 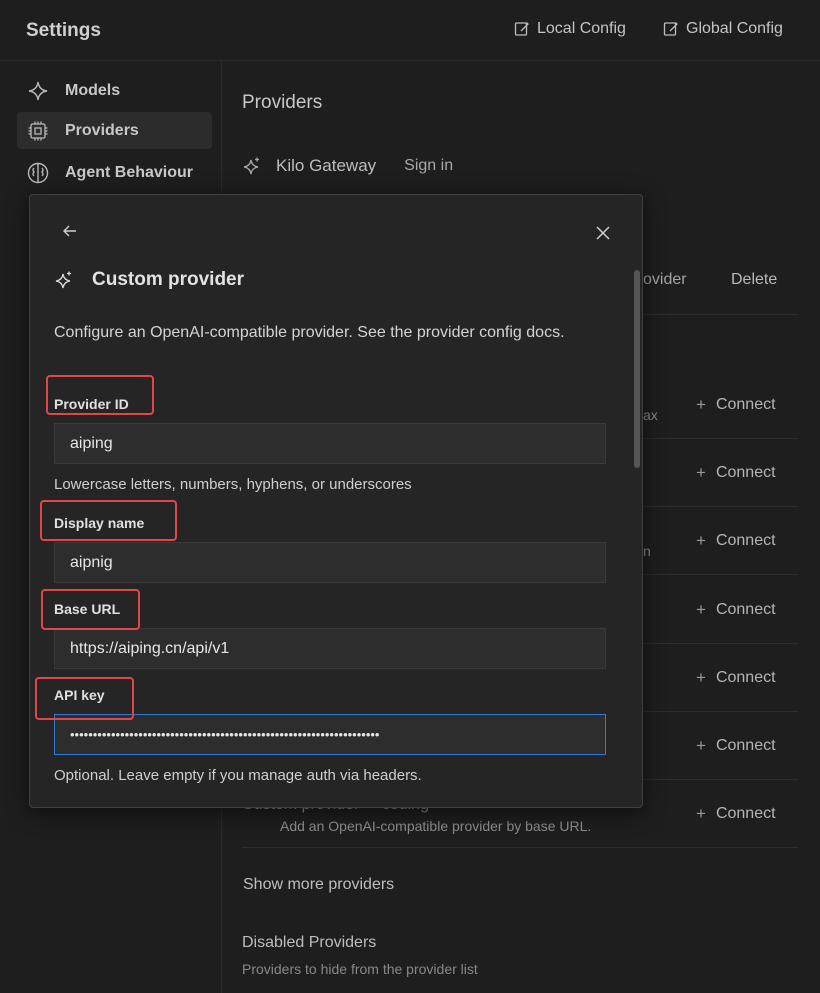 What do you see at coordinates (318, 885) in the screenshot?
I see `show-more-providers-link: Show more providers` at bounding box center [318, 885].